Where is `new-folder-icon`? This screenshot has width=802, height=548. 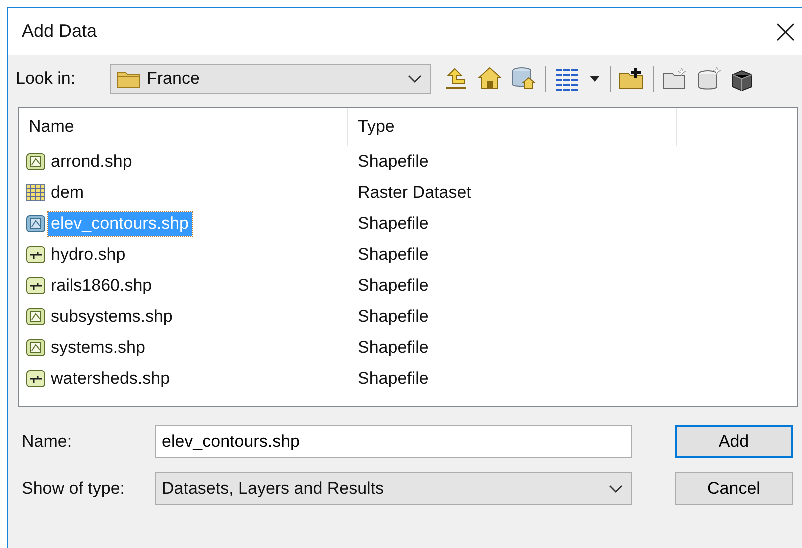 new-folder-icon is located at coordinates (675, 79).